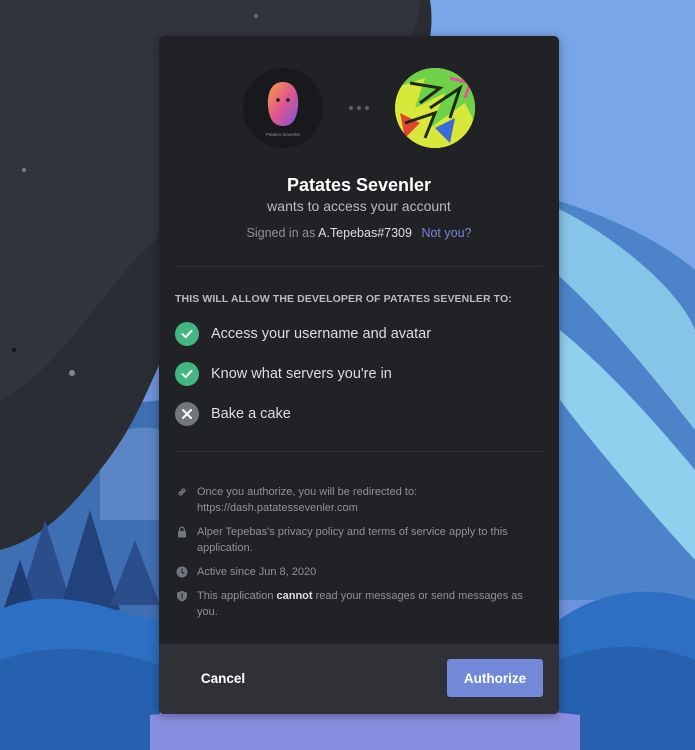  I want to click on privacy-prefix: This application, so click(235, 596).